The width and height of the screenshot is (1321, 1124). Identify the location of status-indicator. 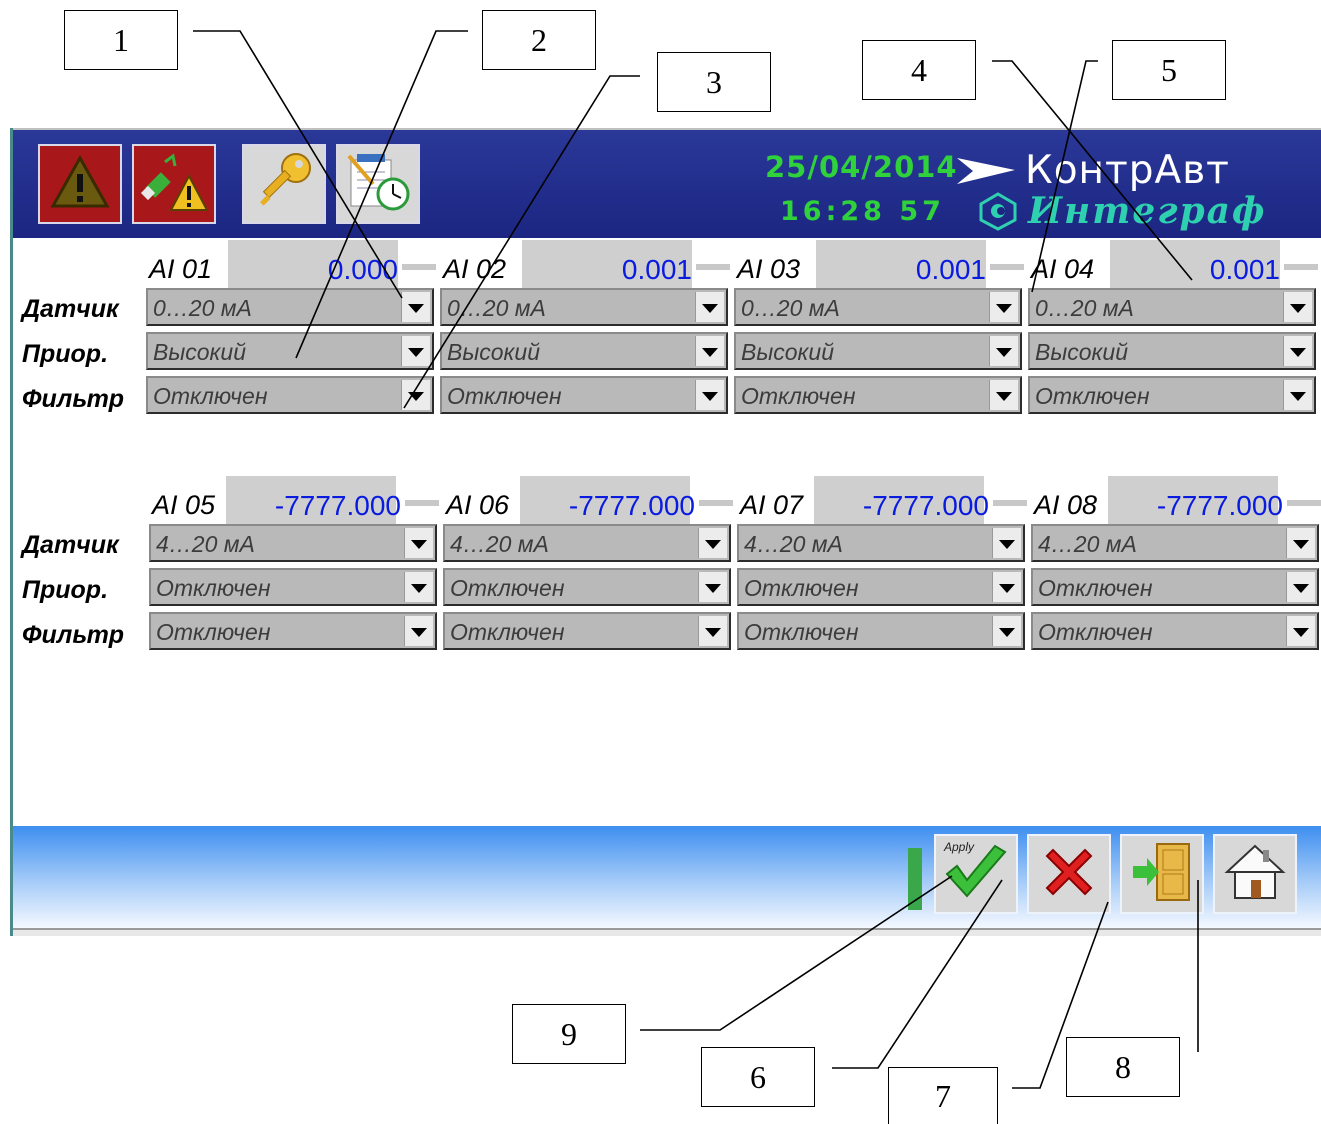
(915, 879).